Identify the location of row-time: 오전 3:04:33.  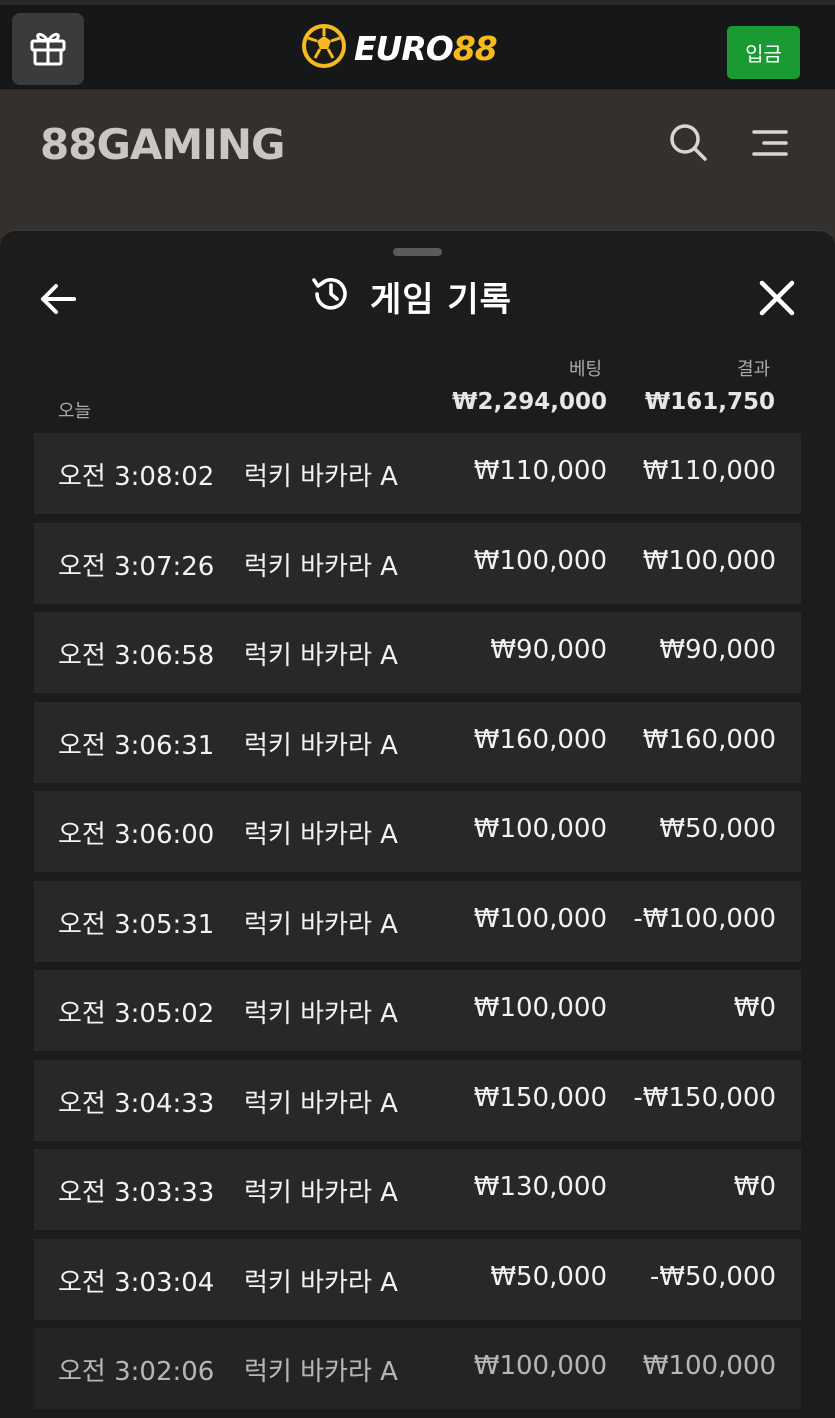
(136, 1103).